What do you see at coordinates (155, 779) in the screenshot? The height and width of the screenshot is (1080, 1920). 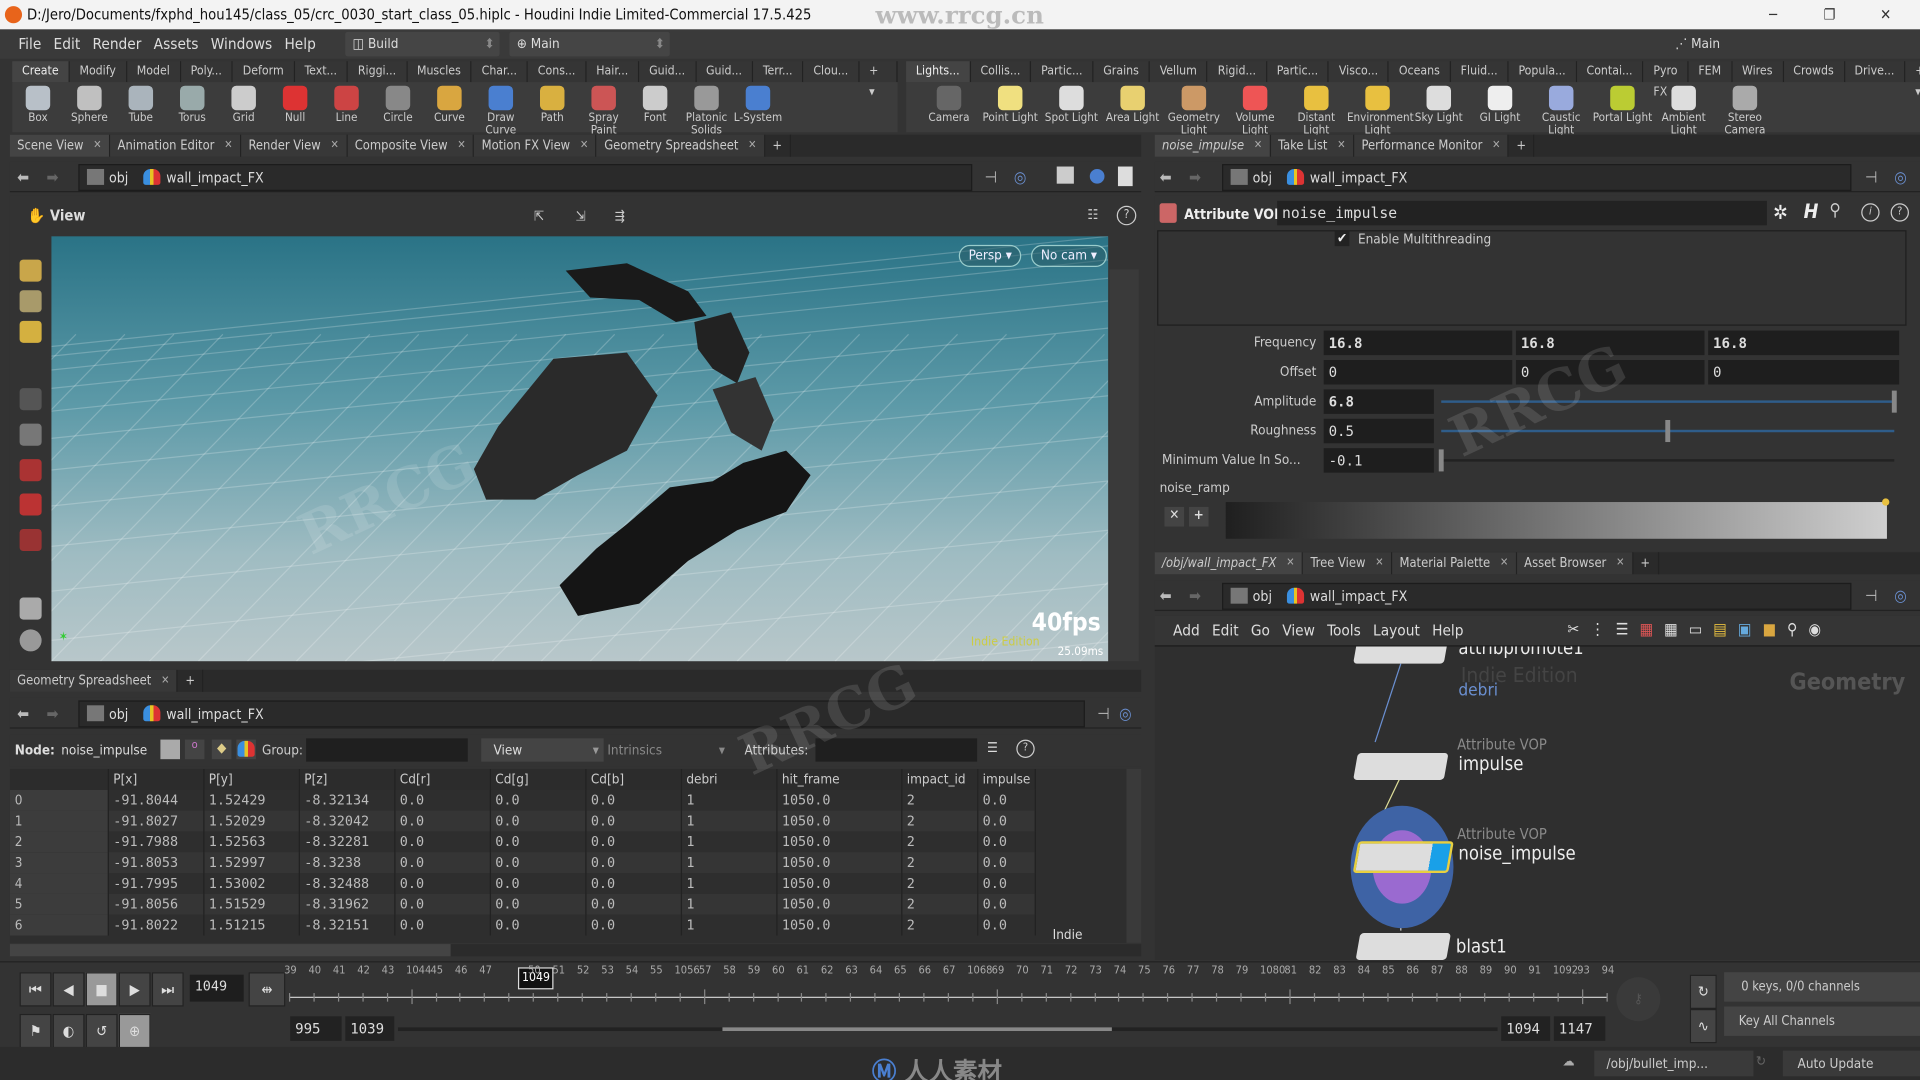 I see `column-header: P[x]` at bounding box center [155, 779].